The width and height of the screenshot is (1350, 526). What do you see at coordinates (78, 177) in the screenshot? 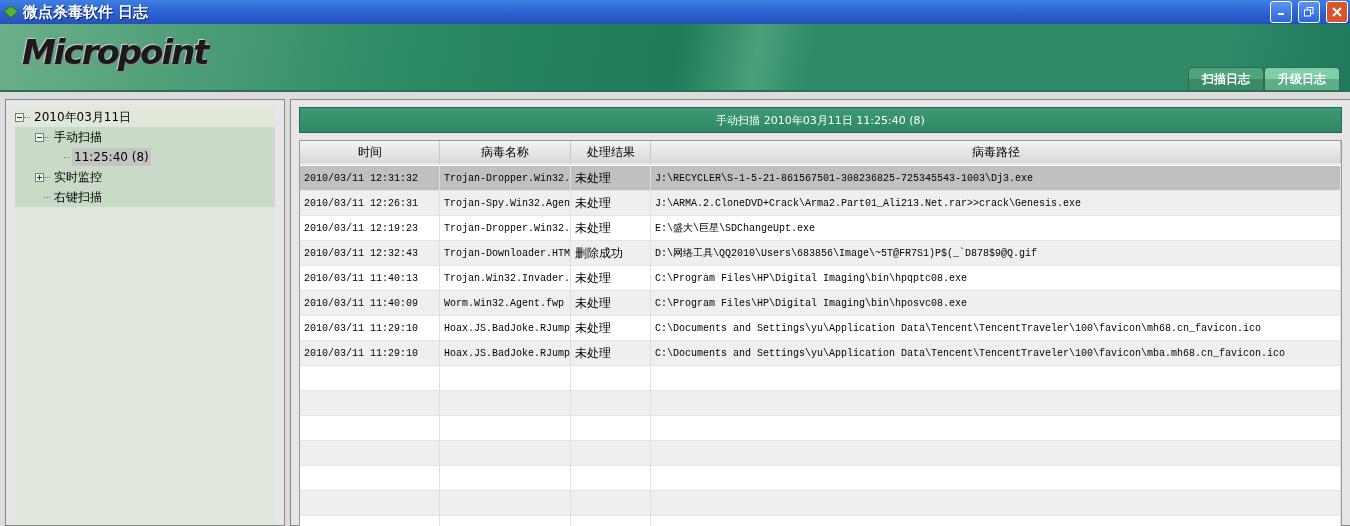
I see `tree-item: 实时监控` at bounding box center [78, 177].